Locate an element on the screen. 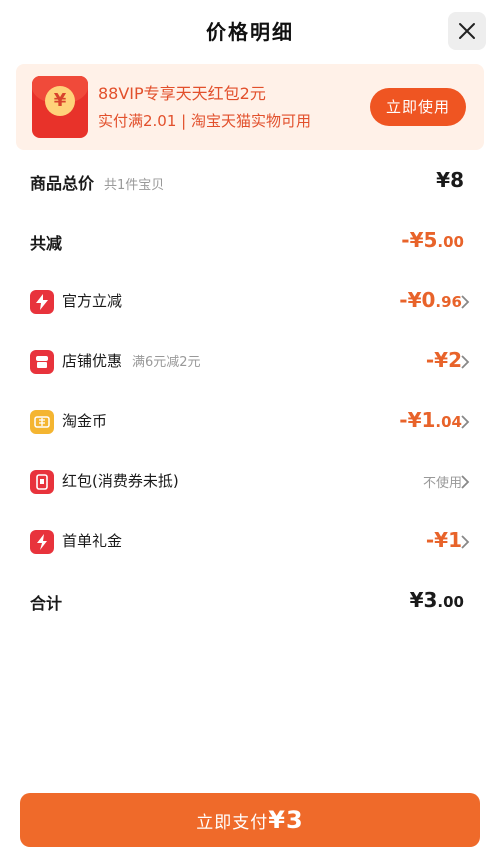  total-discount-label: 共减 is located at coordinates (46, 243).